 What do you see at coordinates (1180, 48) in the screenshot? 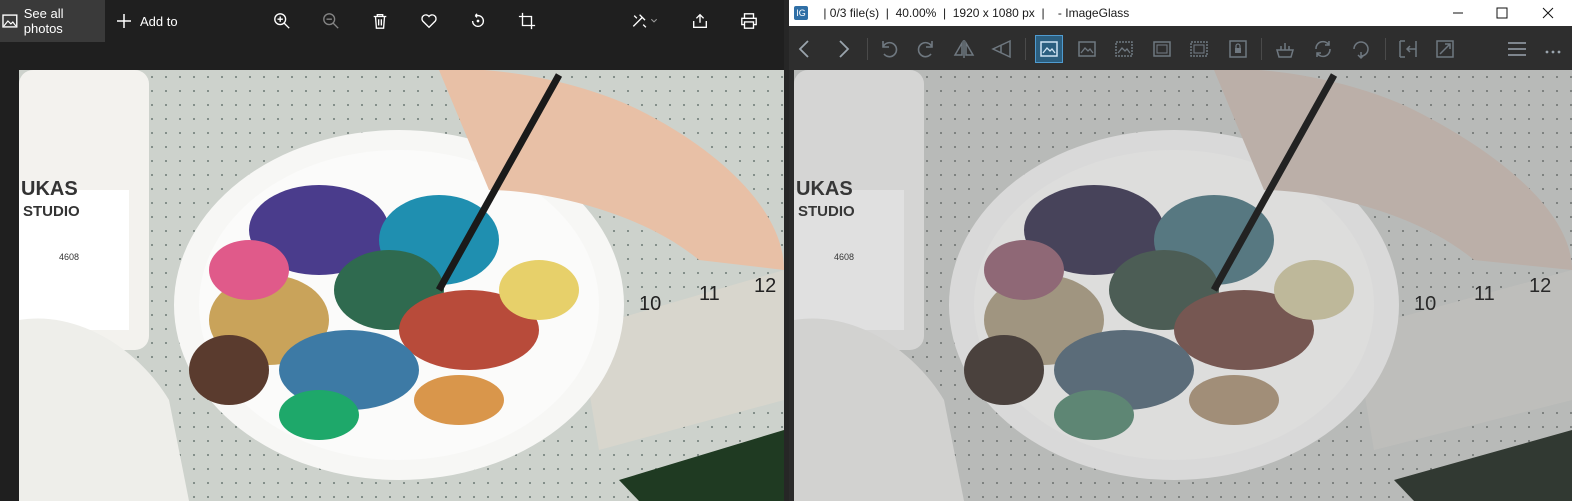
I see `imageglass-toolbar` at bounding box center [1180, 48].